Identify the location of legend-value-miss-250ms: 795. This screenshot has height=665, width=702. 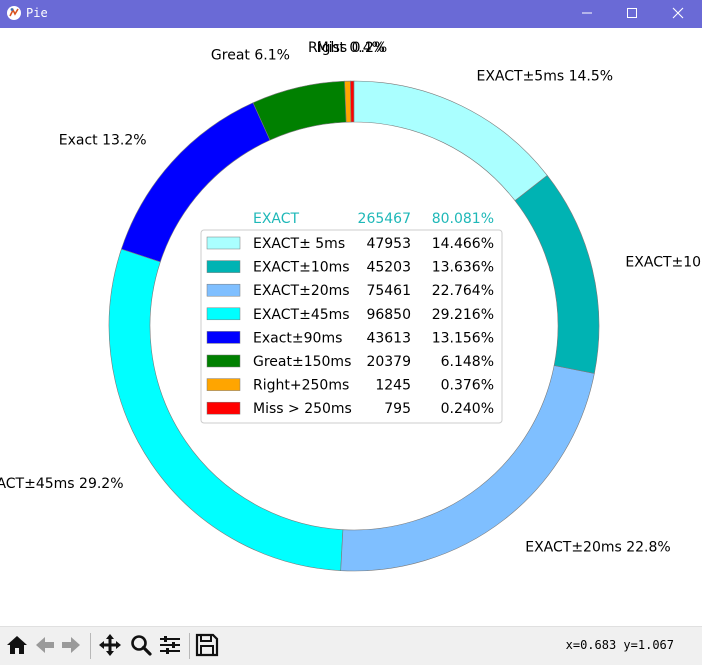
(397, 409).